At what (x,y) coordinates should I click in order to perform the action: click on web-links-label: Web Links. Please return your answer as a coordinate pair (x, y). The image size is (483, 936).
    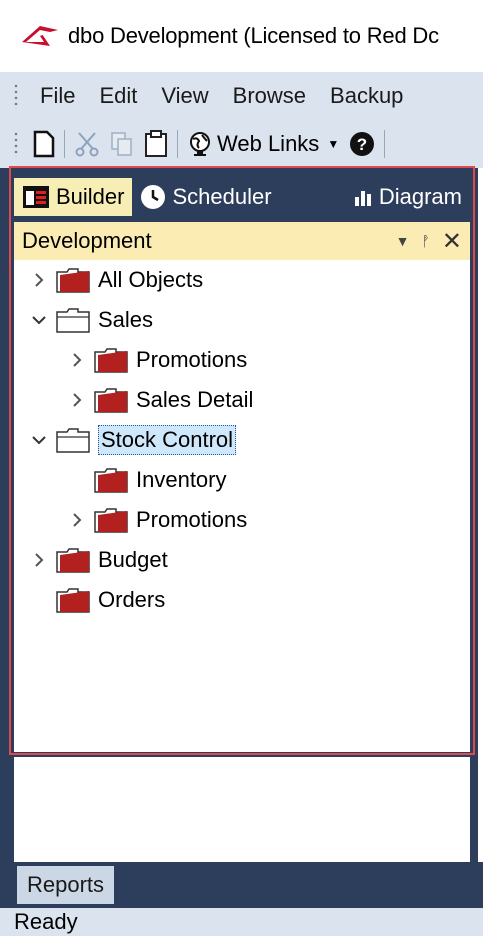
    Looking at the image, I should click on (268, 143).